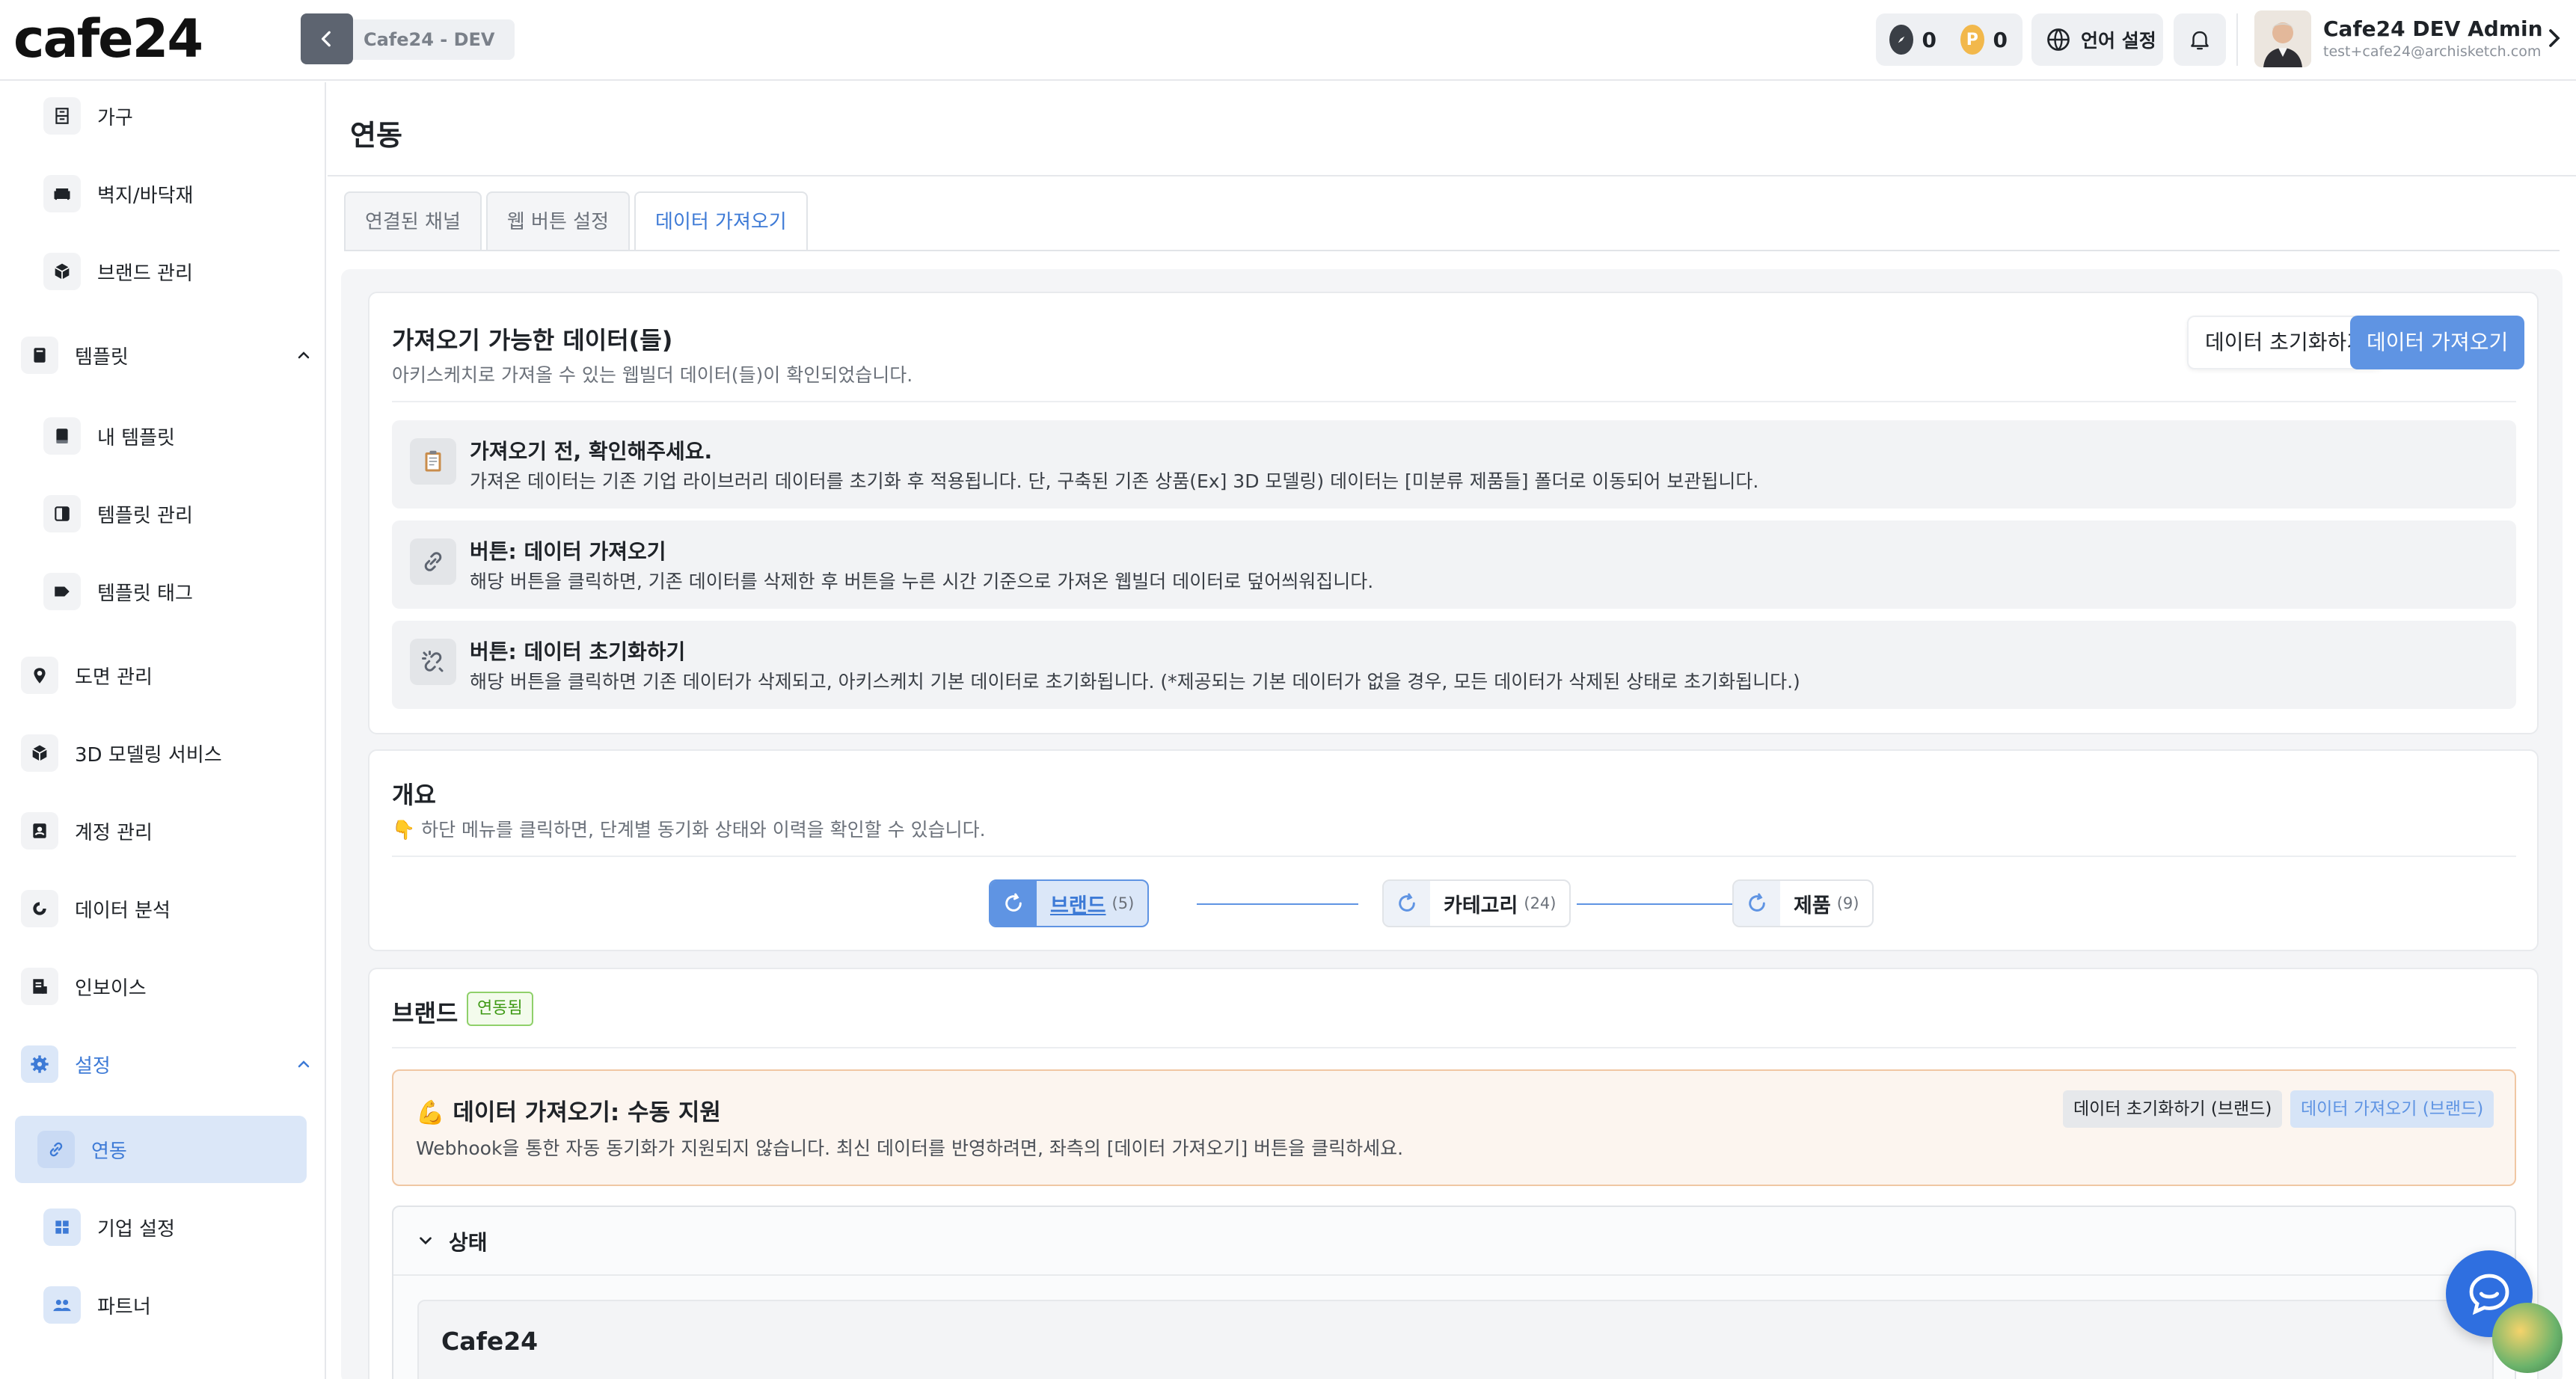  I want to click on sidebar-item-company-settings: 기업 설정, so click(109, 1227).